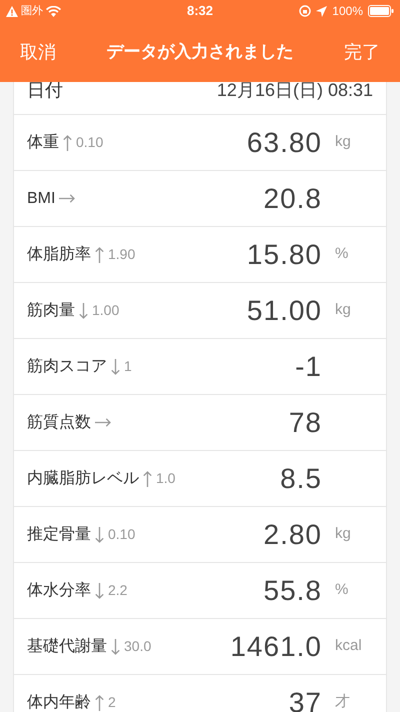 This screenshot has height=712, width=400. What do you see at coordinates (322, 11) in the screenshot?
I see `location-icon` at bounding box center [322, 11].